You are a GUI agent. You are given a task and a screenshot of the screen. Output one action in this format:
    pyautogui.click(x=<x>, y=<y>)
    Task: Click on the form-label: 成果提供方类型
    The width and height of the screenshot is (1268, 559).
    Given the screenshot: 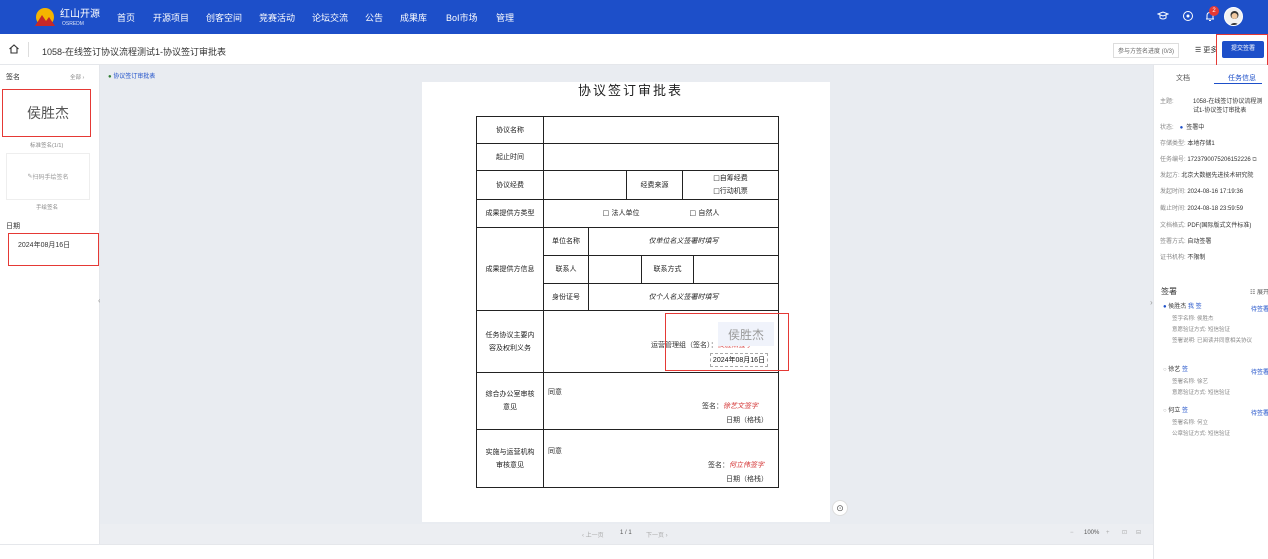 What is the action you would take?
    pyautogui.click(x=510, y=213)
    